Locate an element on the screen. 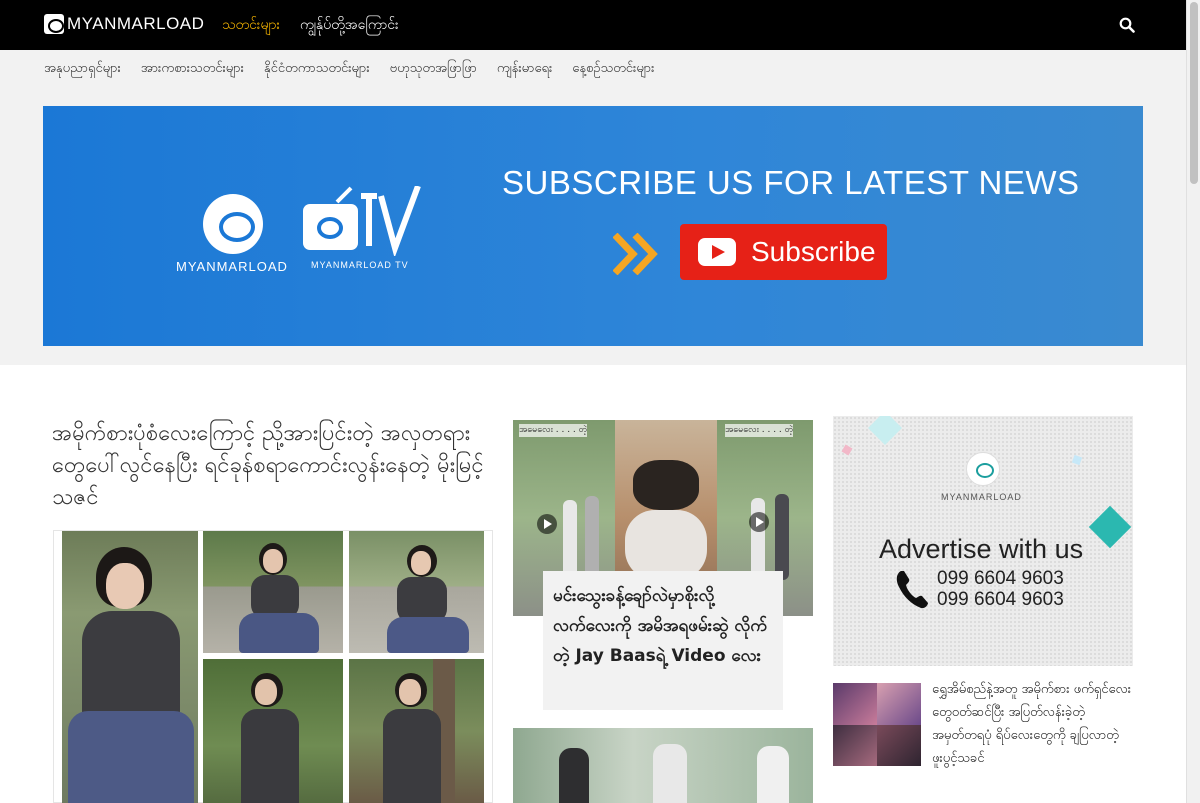 The width and height of the screenshot is (1200, 803). ad-phone-2: 099 6604 9603 is located at coordinates (1000, 599).